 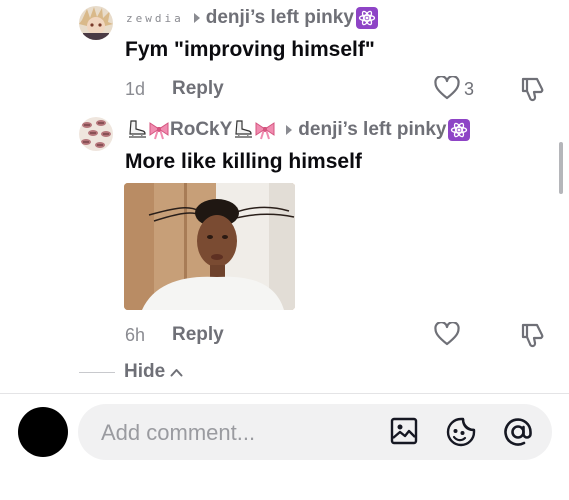 What do you see at coordinates (145, 371) in the screenshot?
I see `hide-label: Hide` at bounding box center [145, 371].